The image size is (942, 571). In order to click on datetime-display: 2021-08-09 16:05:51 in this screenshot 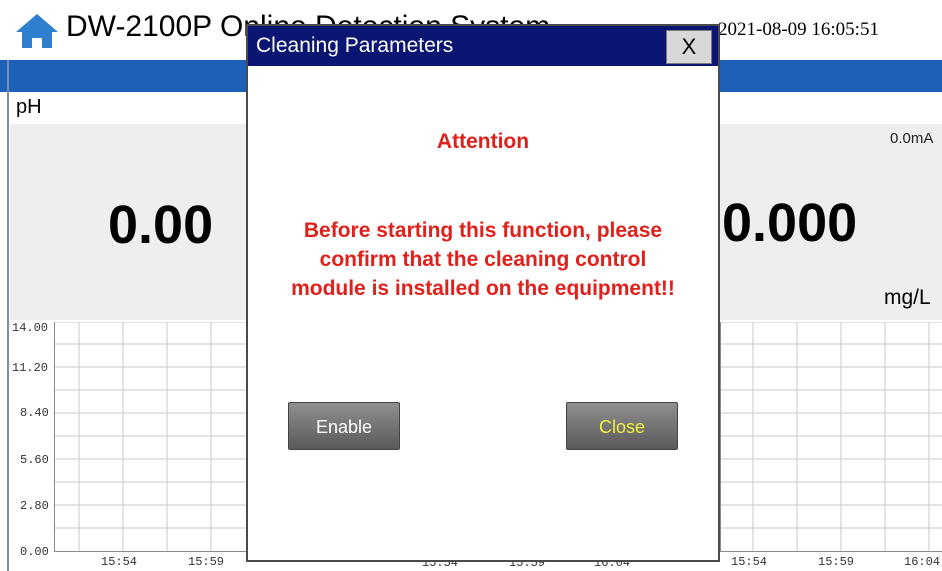, I will do `click(798, 29)`.